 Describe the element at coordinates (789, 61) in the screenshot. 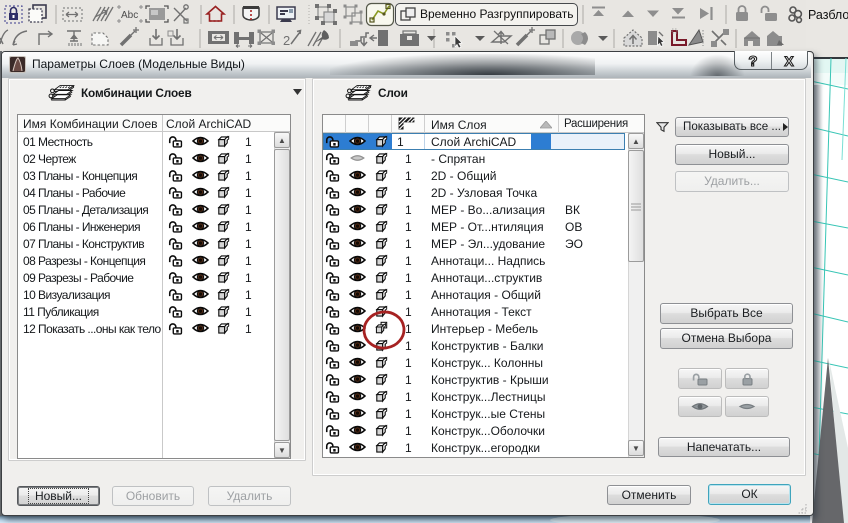

I see `svg-text: X` at that location.